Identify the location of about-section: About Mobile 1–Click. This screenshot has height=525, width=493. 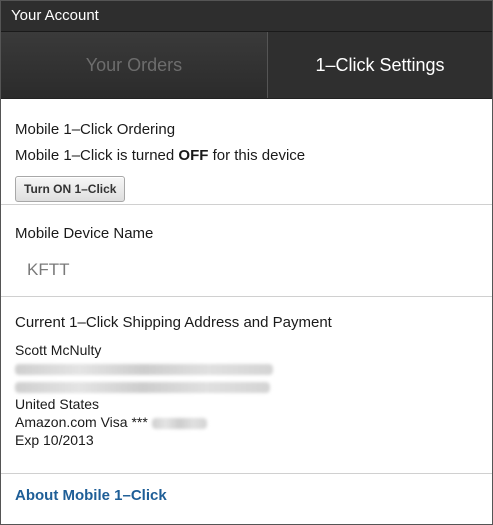
(246, 498).